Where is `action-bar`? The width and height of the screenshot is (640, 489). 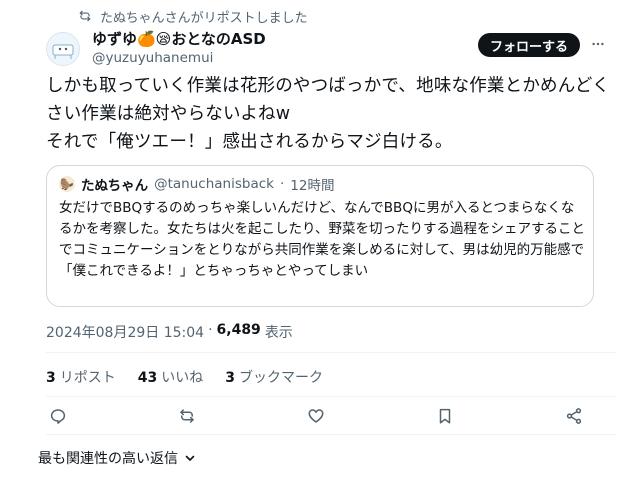 action-bar is located at coordinates (316, 416).